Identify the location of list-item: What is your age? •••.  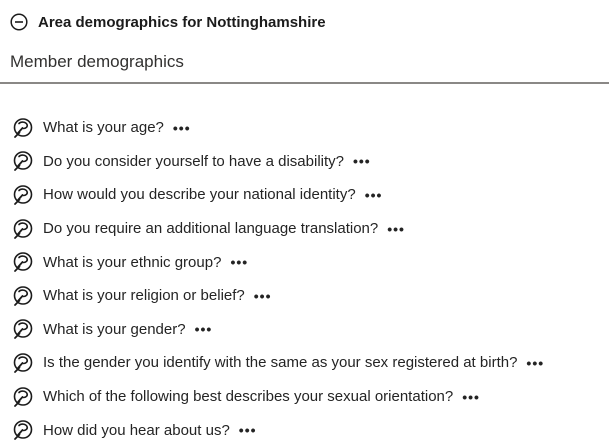
(278, 128).